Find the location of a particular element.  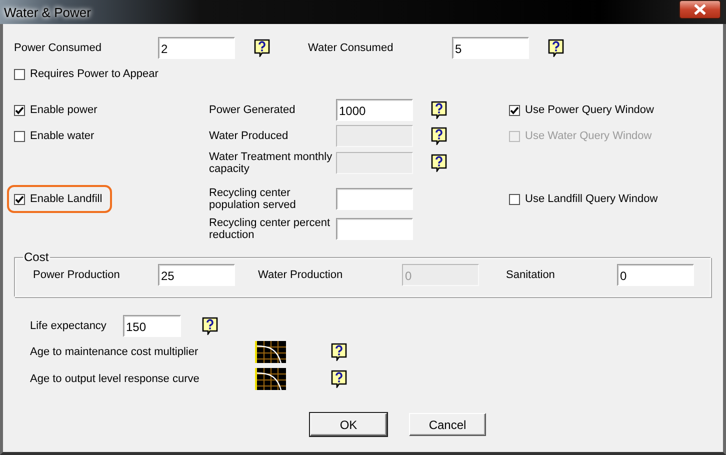

input-field: 1000 is located at coordinates (374, 110).